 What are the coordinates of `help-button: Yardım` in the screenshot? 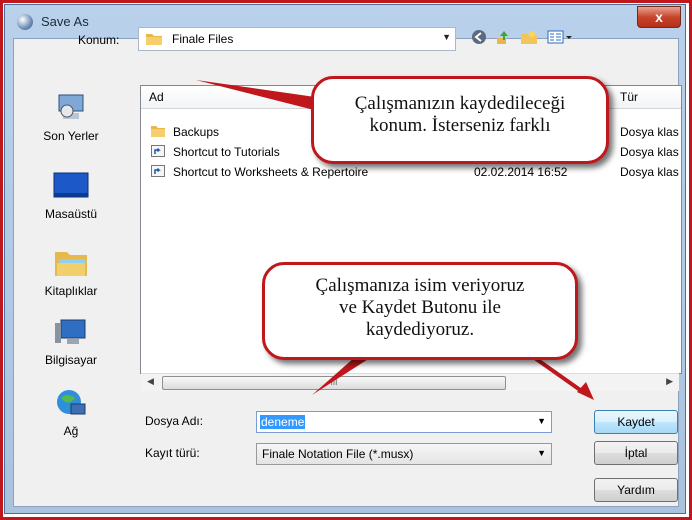 It's located at (636, 490).